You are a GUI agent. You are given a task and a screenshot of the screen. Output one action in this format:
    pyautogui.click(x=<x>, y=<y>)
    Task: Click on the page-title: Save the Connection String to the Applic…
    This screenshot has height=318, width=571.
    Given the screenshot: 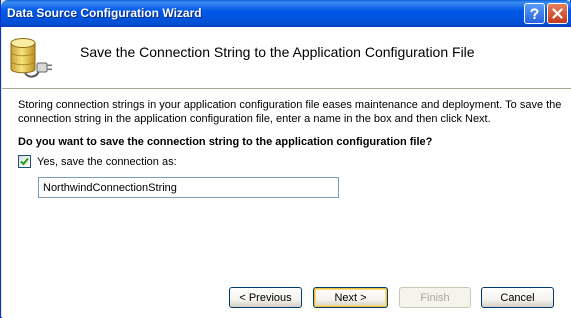 What is the action you would take?
    pyautogui.click(x=277, y=52)
    